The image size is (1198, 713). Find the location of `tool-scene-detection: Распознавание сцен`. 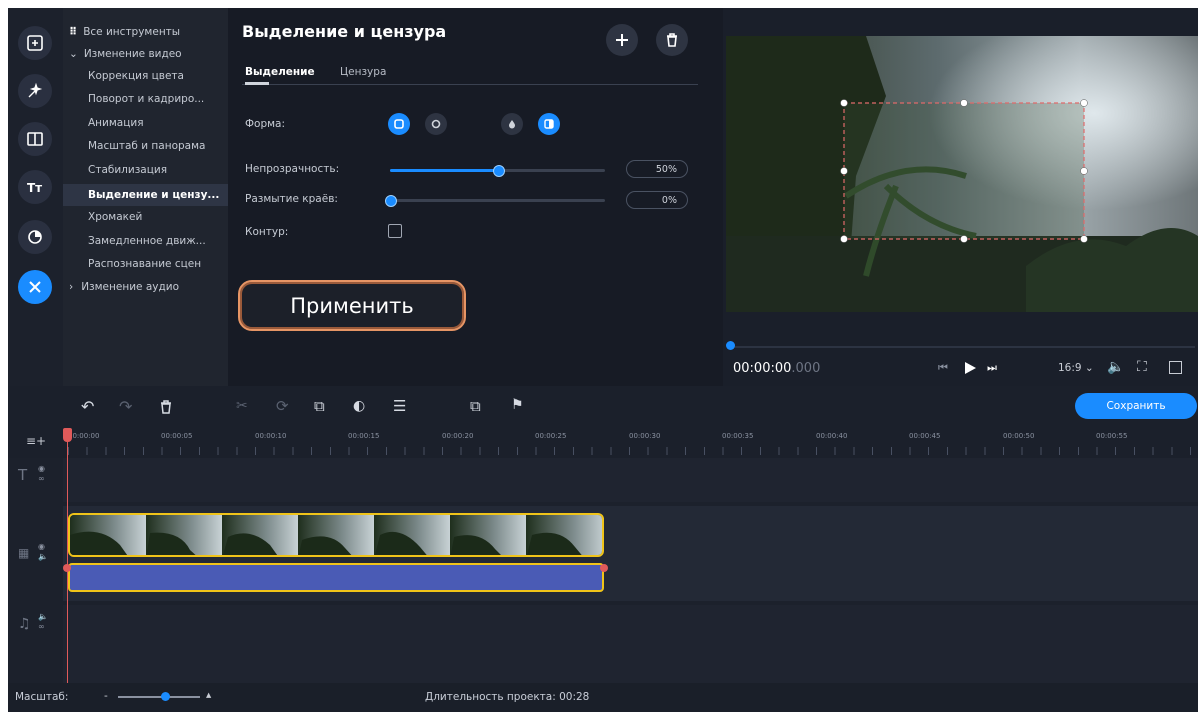

tool-scene-detection: Распознавание сцен is located at coordinates (144, 264).